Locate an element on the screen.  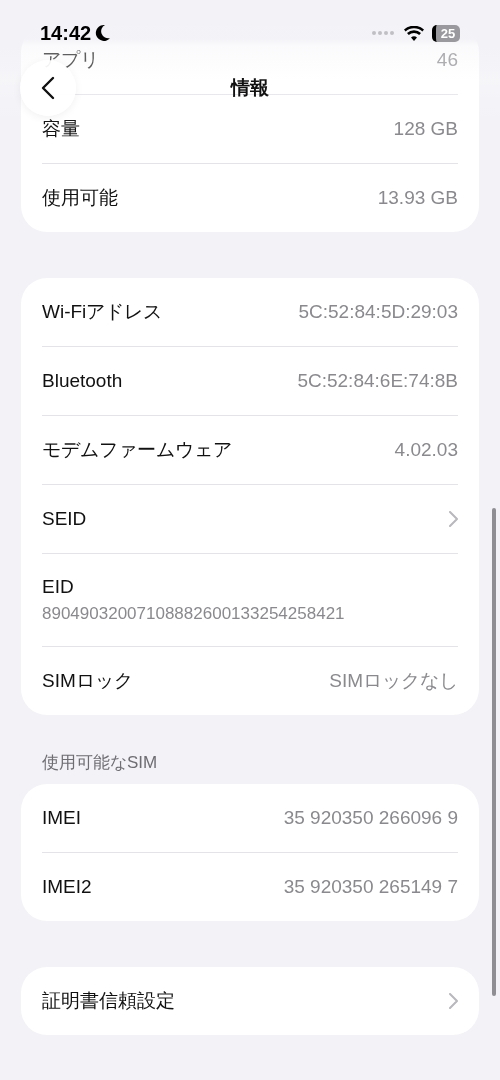
row-value: SIMロックなし is located at coordinates (393, 681).